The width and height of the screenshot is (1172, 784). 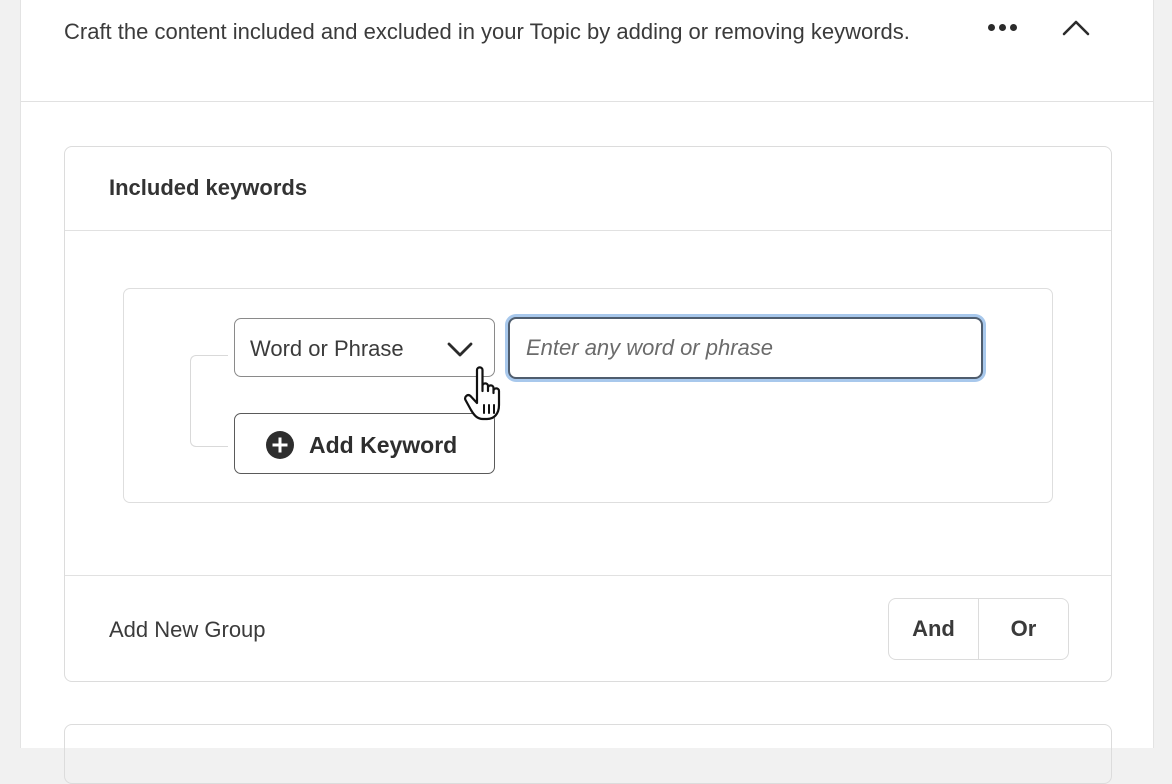 I want to click on chevron-down-icon, so click(x=460, y=349).